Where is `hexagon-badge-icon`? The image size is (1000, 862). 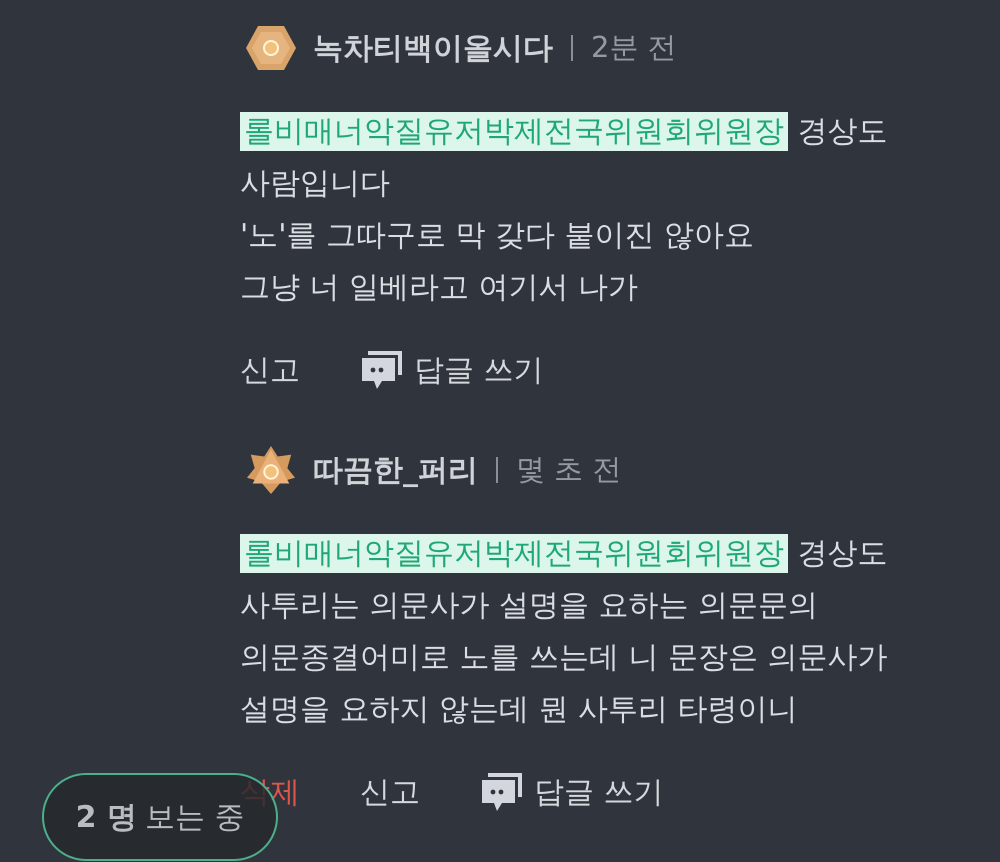
hexagon-badge-icon is located at coordinates (271, 48).